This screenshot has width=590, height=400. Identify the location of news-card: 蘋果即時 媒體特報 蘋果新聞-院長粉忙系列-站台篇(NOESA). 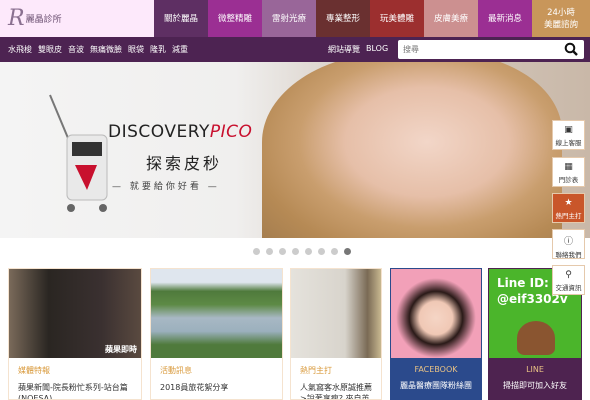
(75, 334).